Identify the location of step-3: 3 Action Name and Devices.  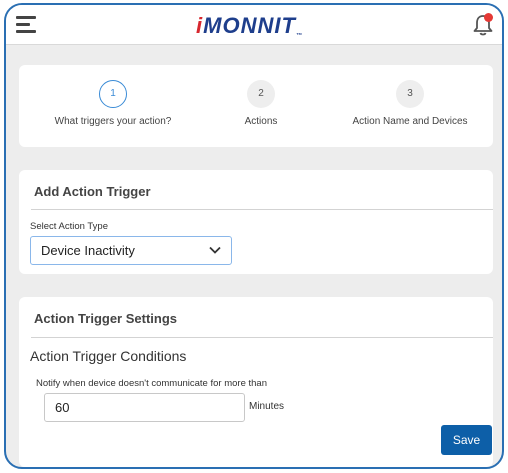
(410, 103).